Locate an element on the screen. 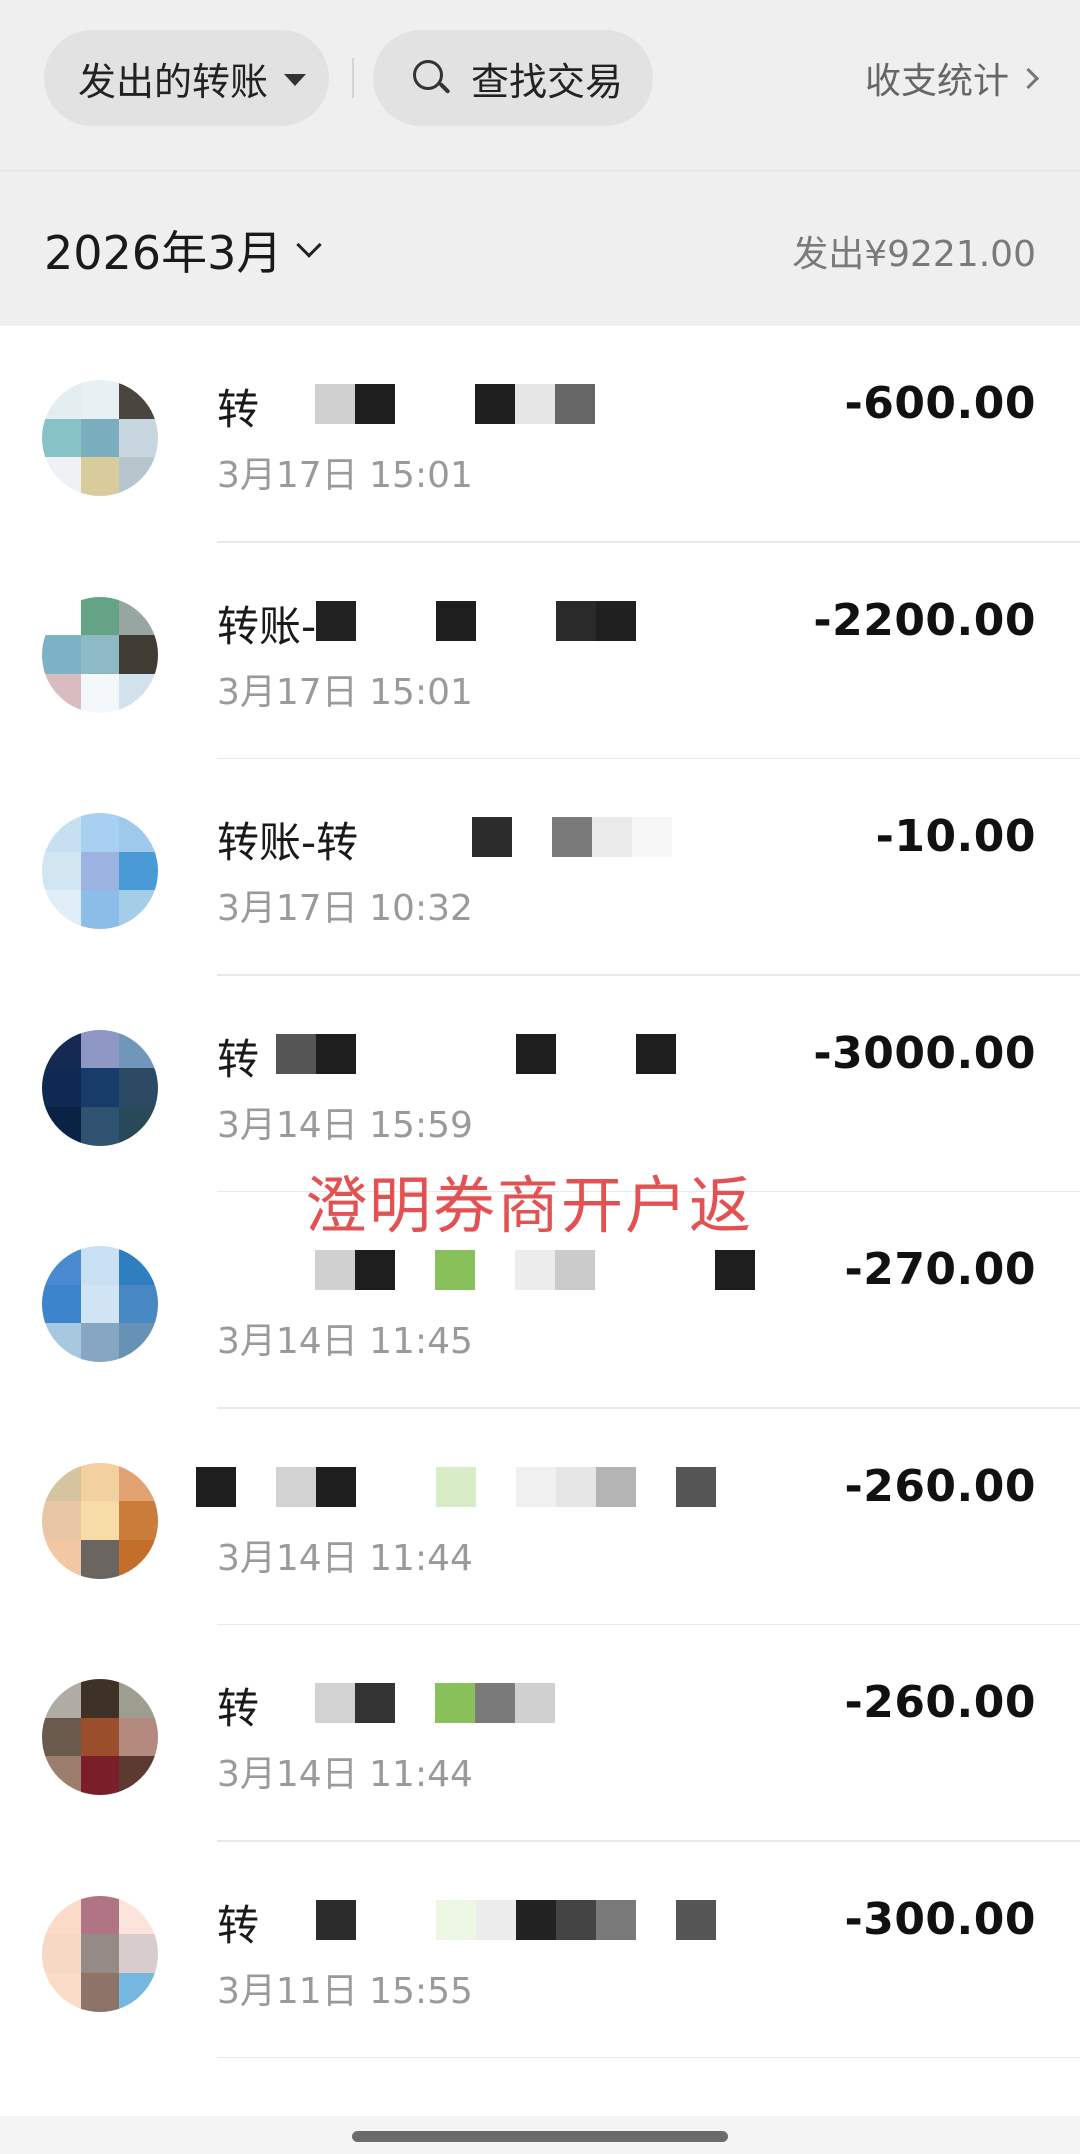  watermark-text: 澄明券商开户返 is located at coordinates (529, 1205).